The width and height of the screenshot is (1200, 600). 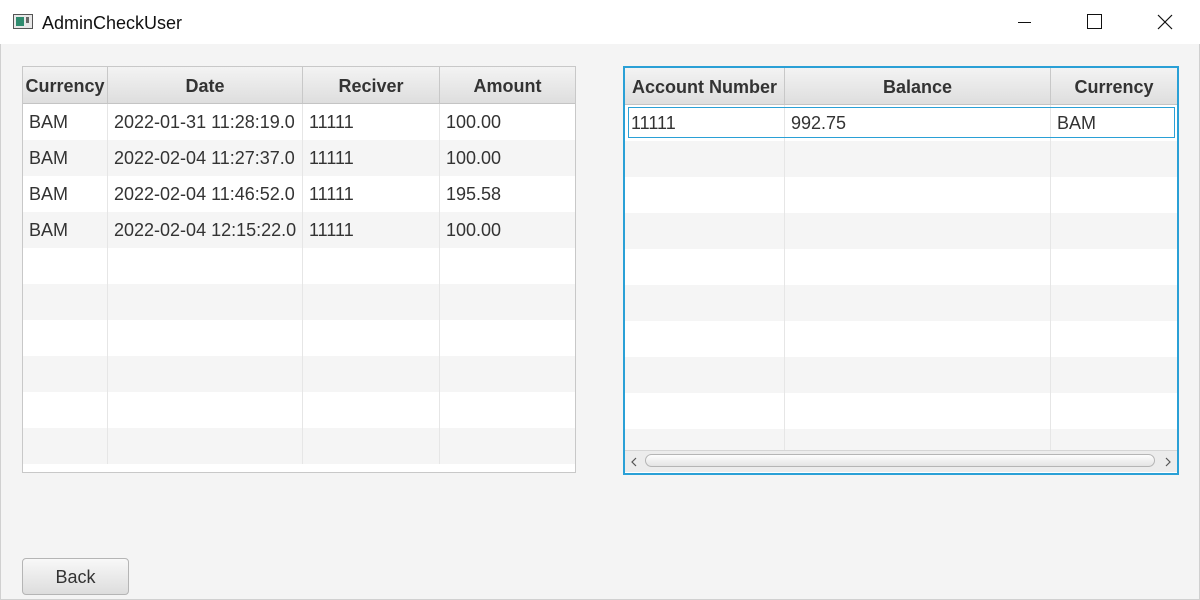 What do you see at coordinates (205, 85) in the screenshot?
I see `column-header-date: Date` at bounding box center [205, 85].